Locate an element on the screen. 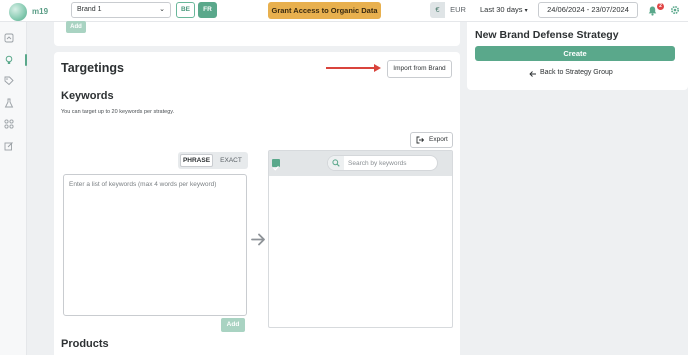  bell-icon is located at coordinates (652, 11).